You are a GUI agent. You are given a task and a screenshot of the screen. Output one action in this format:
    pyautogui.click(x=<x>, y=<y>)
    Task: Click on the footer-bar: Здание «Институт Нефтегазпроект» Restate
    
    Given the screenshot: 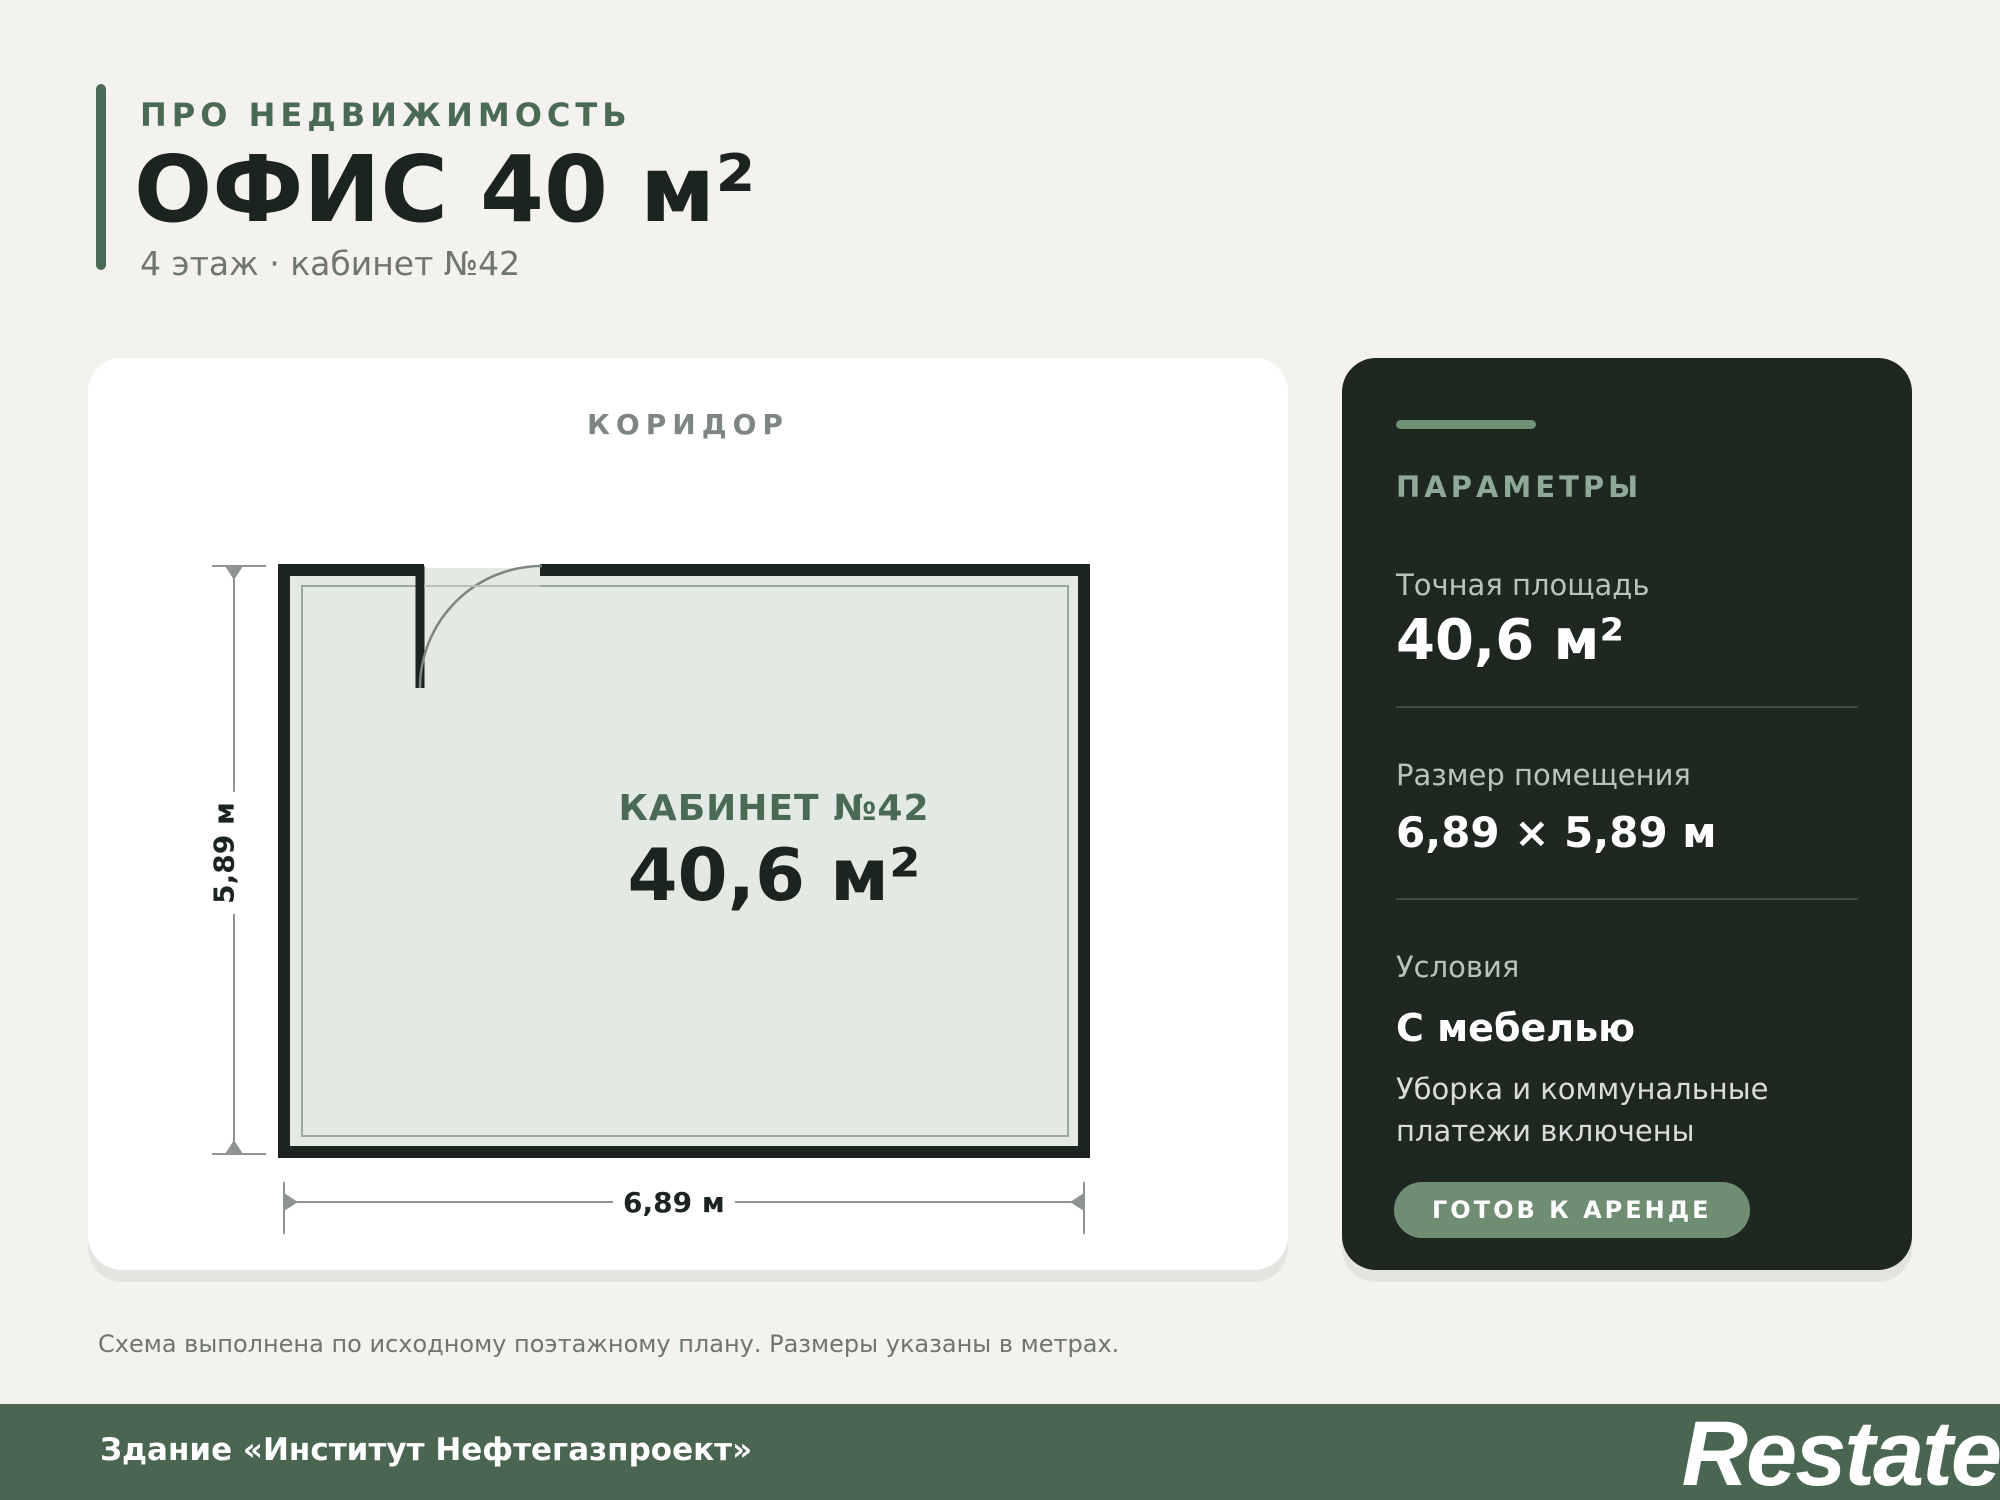 What is the action you would take?
    pyautogui.click(x=1000, y=1452)
    